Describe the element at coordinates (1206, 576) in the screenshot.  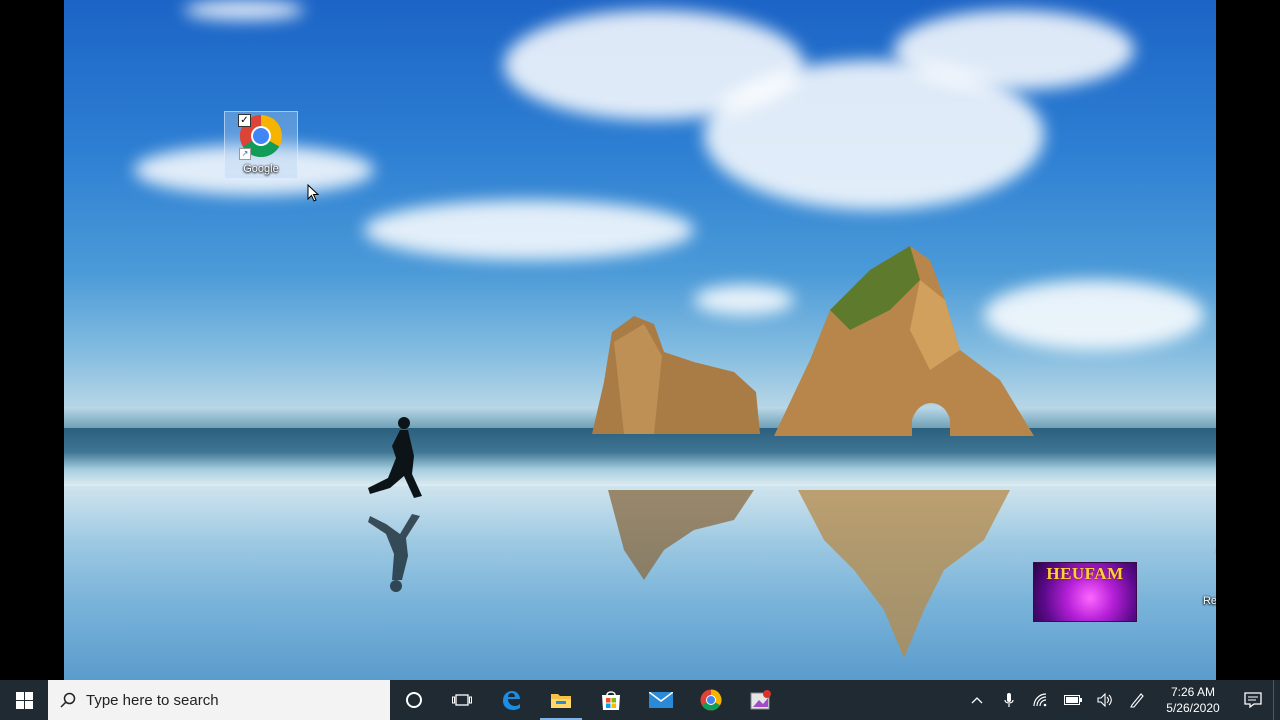
I see `desktop-icon-recycle-bin: Recycle Bin` at that location.